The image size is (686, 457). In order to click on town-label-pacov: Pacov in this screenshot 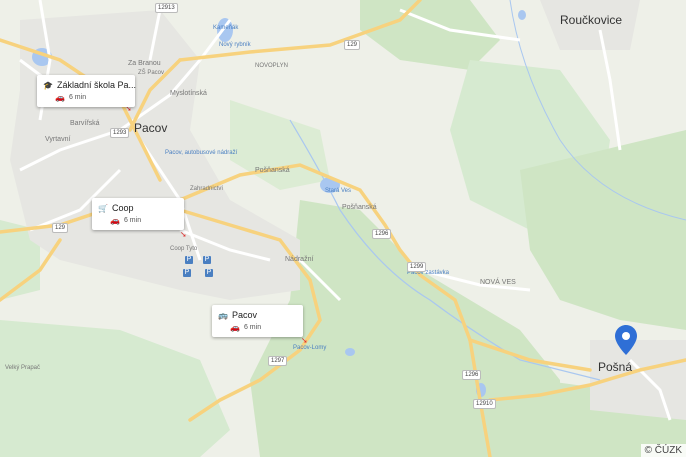, I will do `click(151, 128)`.